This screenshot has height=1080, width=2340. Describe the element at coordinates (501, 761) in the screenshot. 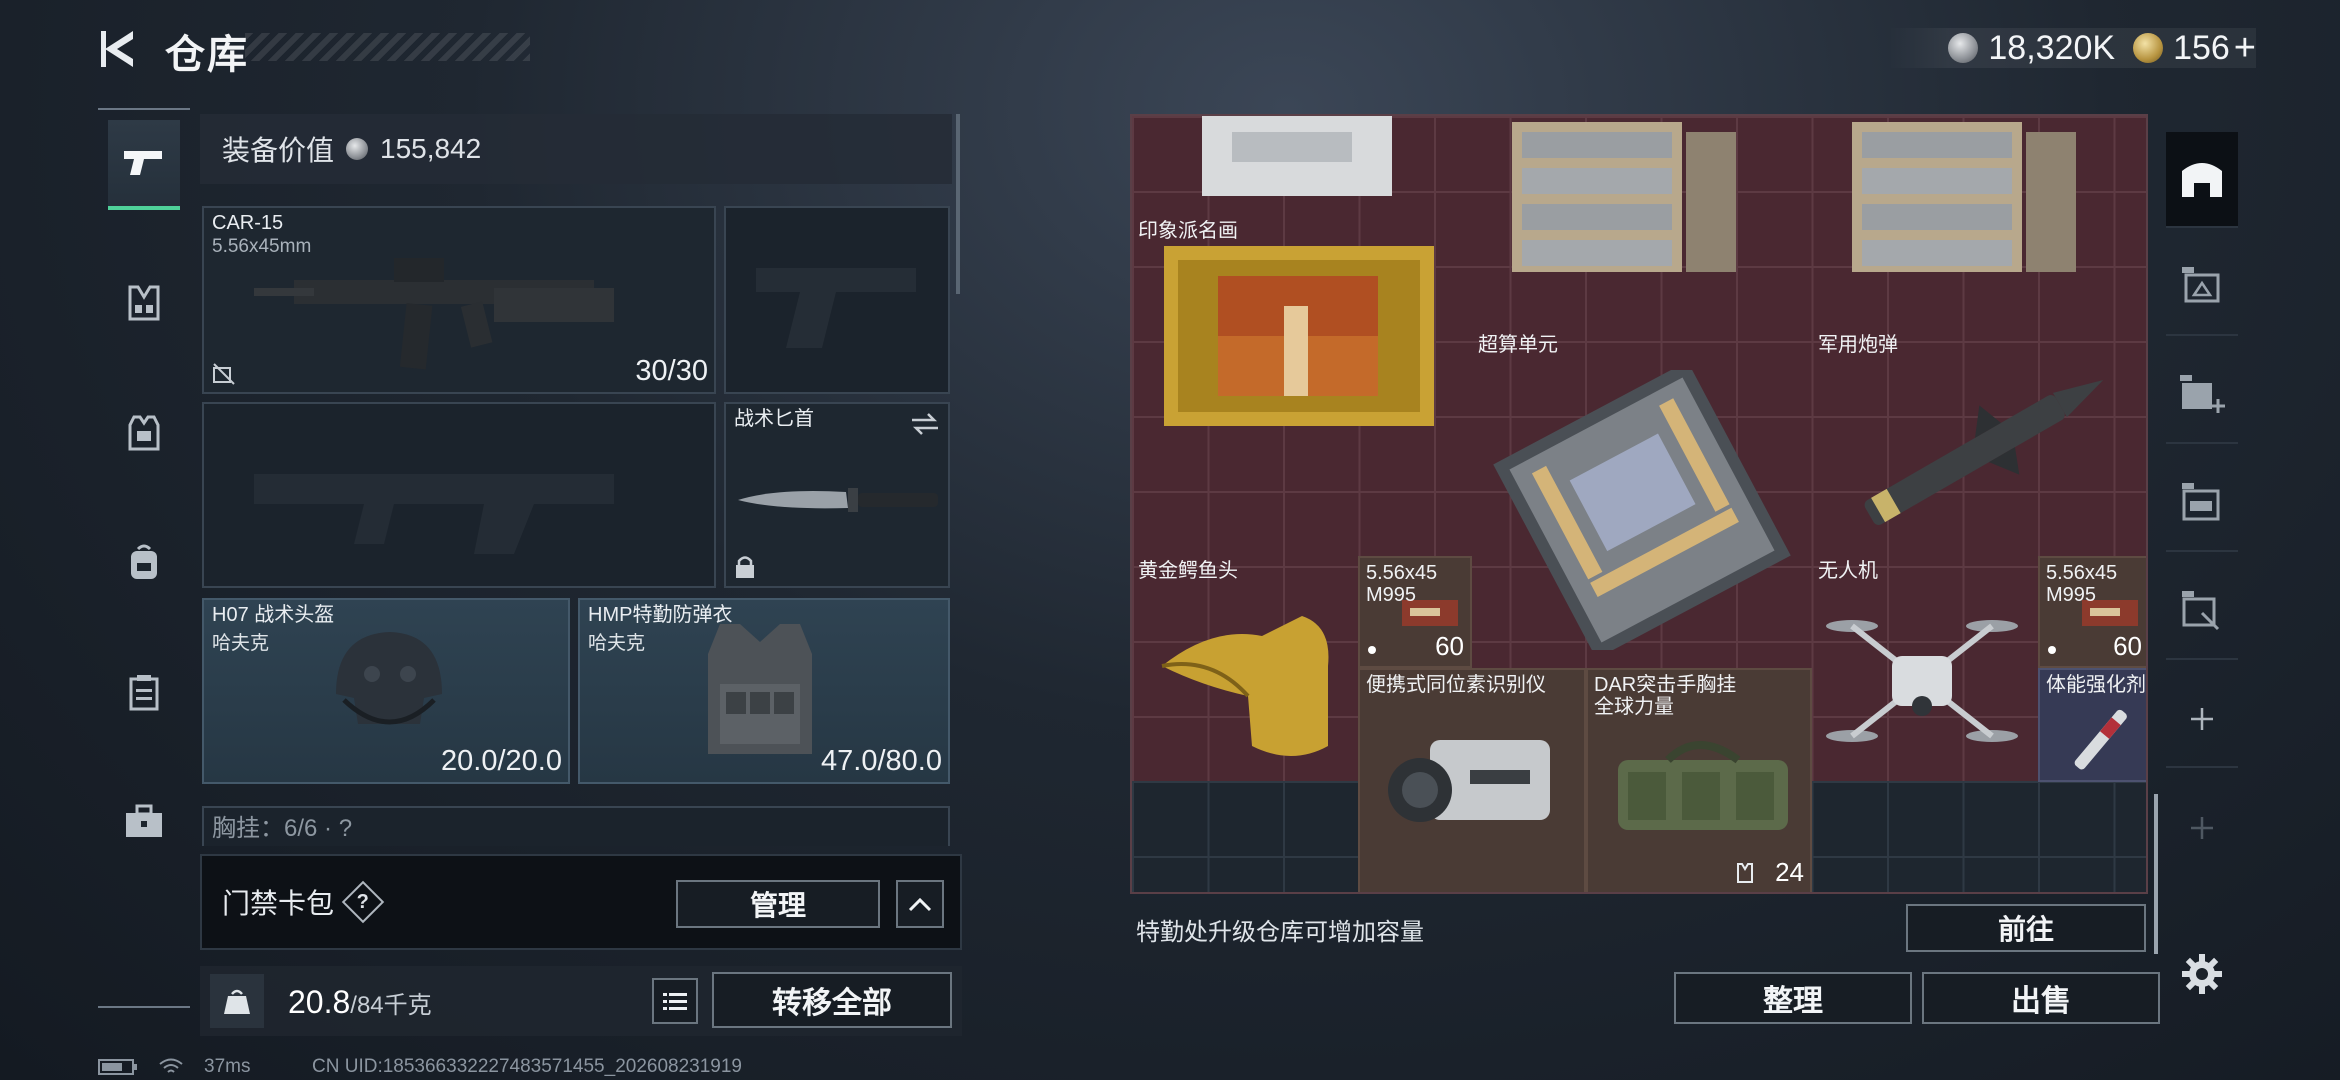

I see `helmet-durability: 20.0/20.0` at that location.